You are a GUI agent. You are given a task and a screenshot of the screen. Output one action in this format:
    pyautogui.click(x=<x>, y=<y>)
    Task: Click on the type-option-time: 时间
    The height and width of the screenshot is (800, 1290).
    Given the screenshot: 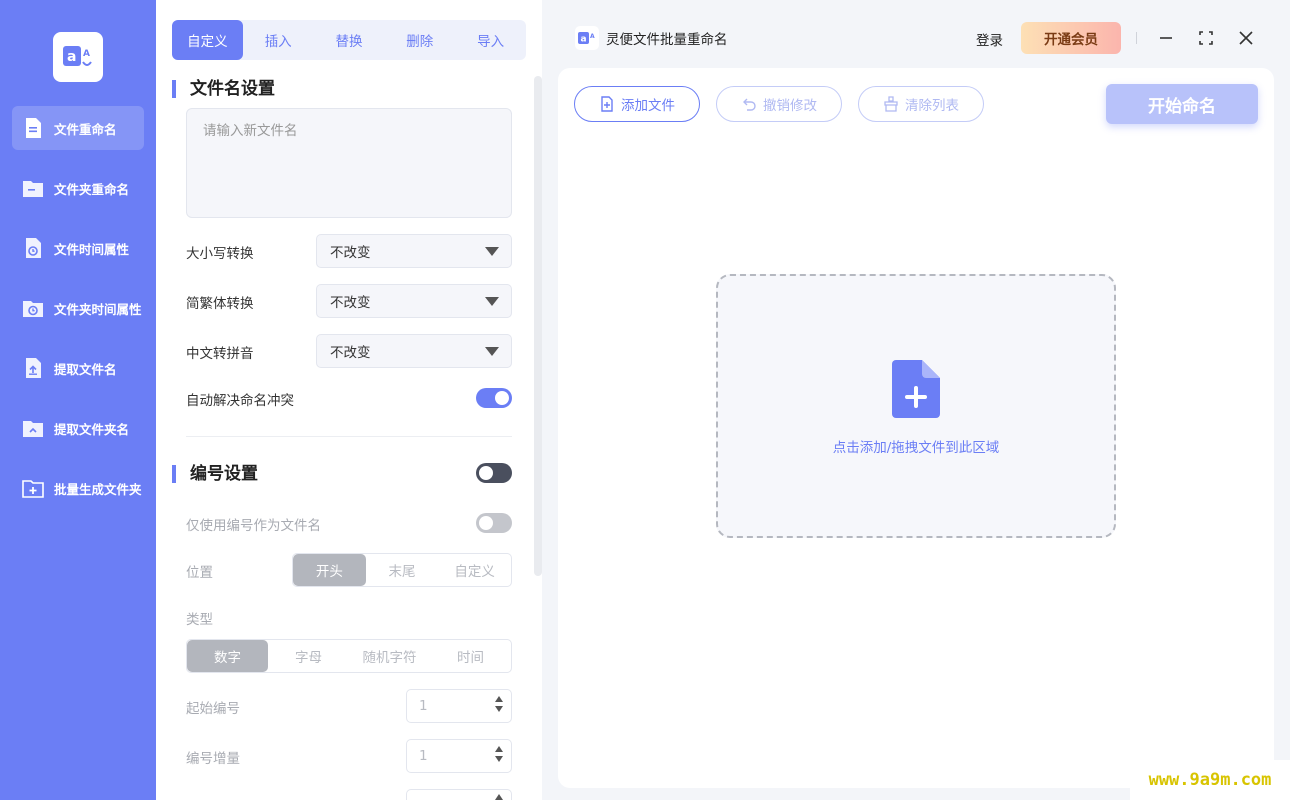 What is the action you would take?
    pyautogui.click(x=470, y=656)
    